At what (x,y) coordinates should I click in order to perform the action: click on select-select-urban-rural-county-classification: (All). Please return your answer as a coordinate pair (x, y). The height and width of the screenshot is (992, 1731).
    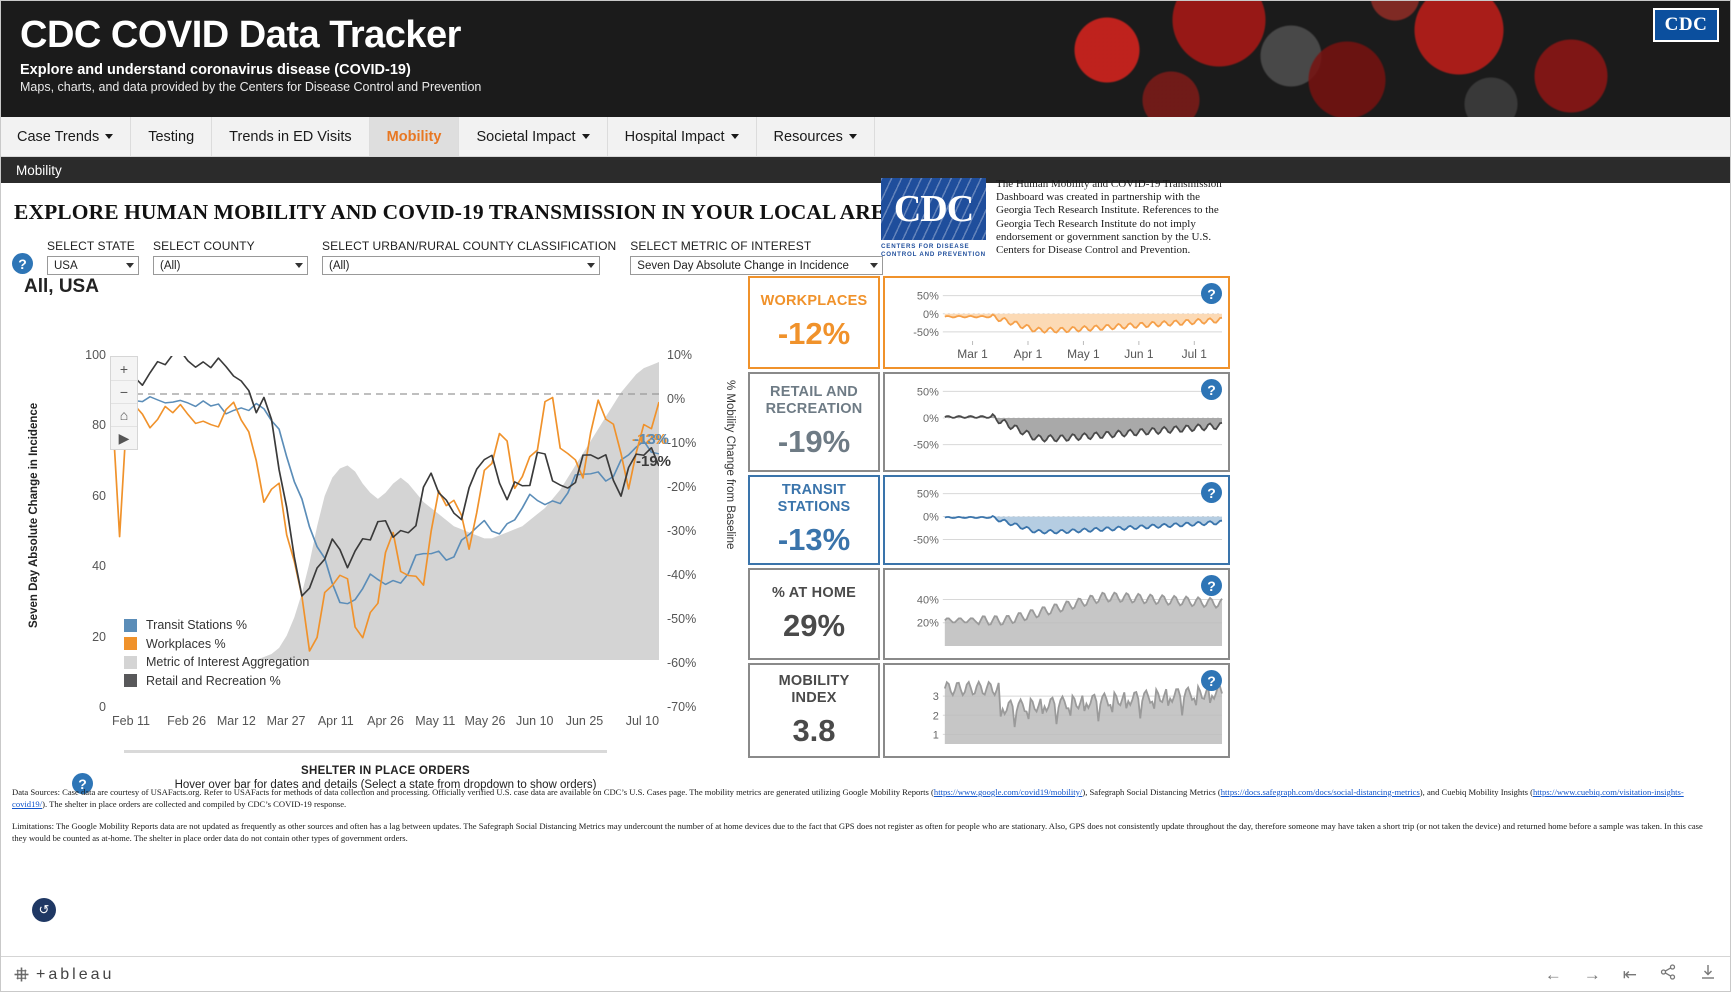
    Looking at the image, I should click on (461, 265).